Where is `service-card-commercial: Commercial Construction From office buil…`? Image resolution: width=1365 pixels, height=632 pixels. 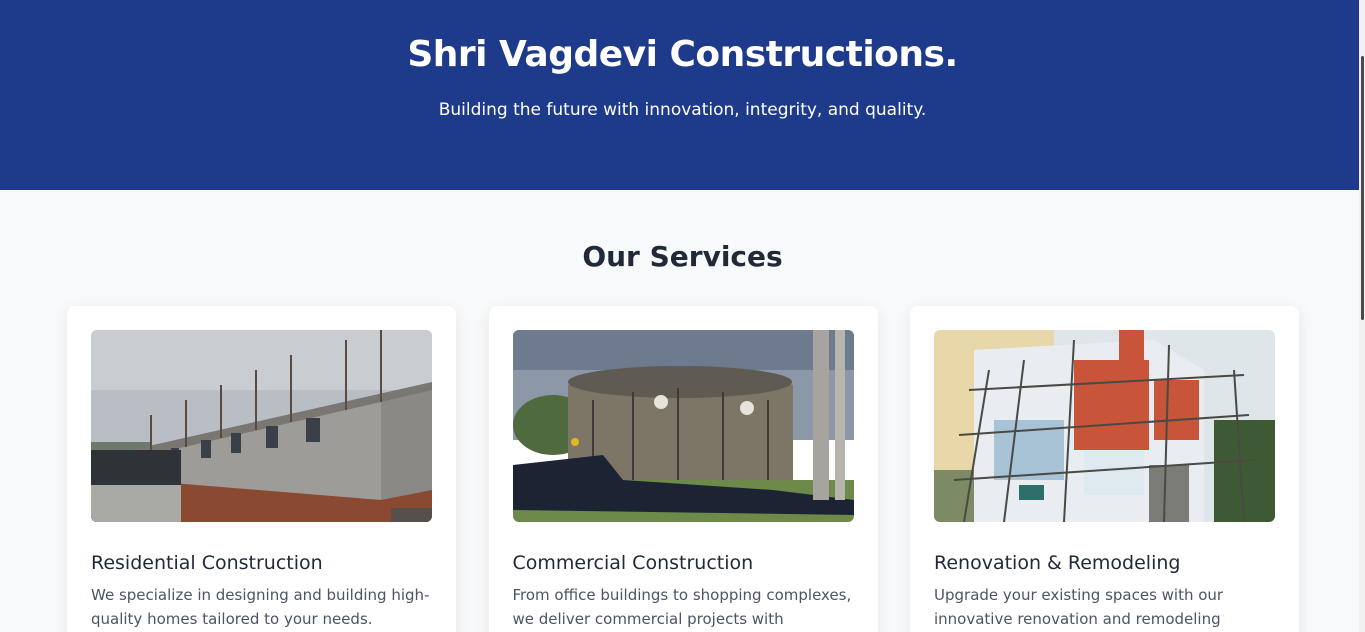
service-card-commercial: Commercial Construction From office buil… is located at coordinates (683, 469).